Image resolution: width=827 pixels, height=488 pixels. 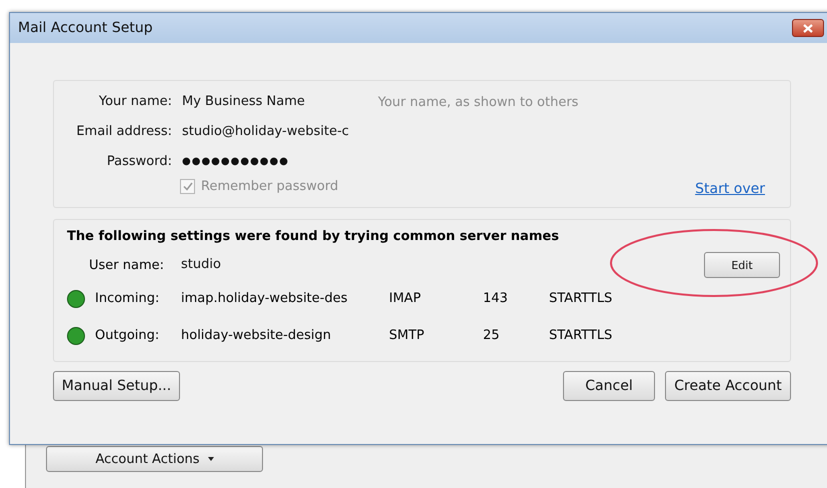 I want to click on input-field: My Business Name, so click(x=275, y=102).